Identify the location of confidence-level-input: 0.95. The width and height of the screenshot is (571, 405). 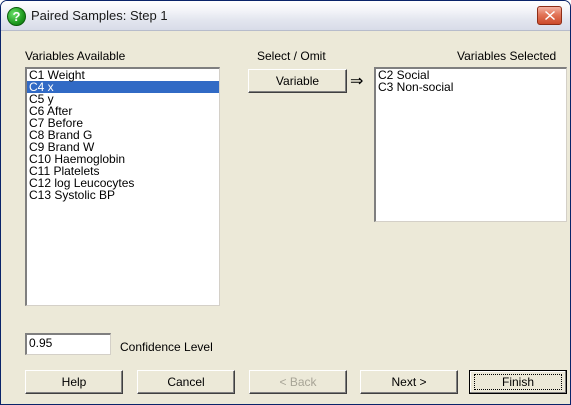
(68, 344).